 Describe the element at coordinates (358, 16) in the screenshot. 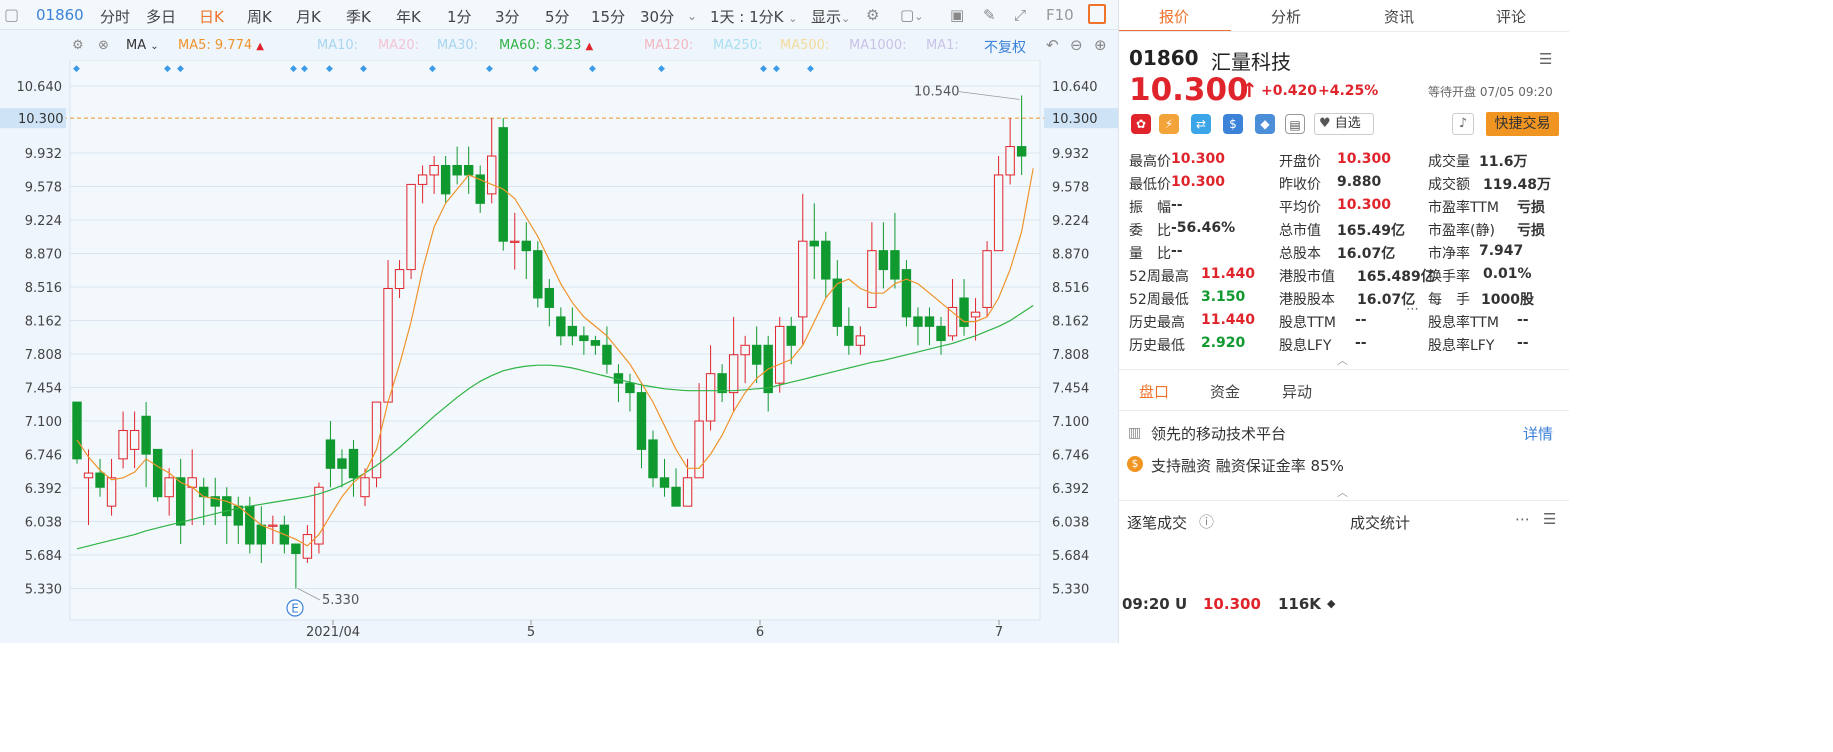

I see `tab-quarterly-k: 季K` at that location.